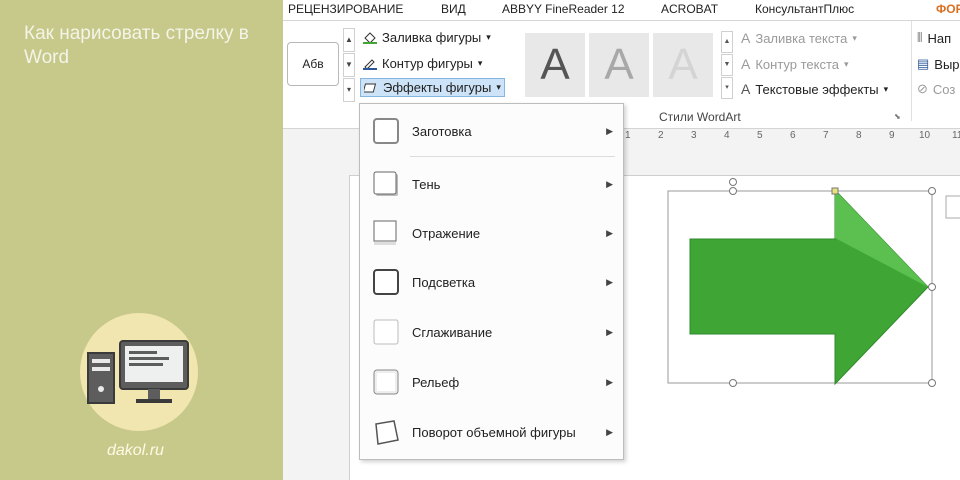  What do you see at coordinates (386, 282) in the screenshot?
I see `glow-icon` at bounding box center [386, 282].